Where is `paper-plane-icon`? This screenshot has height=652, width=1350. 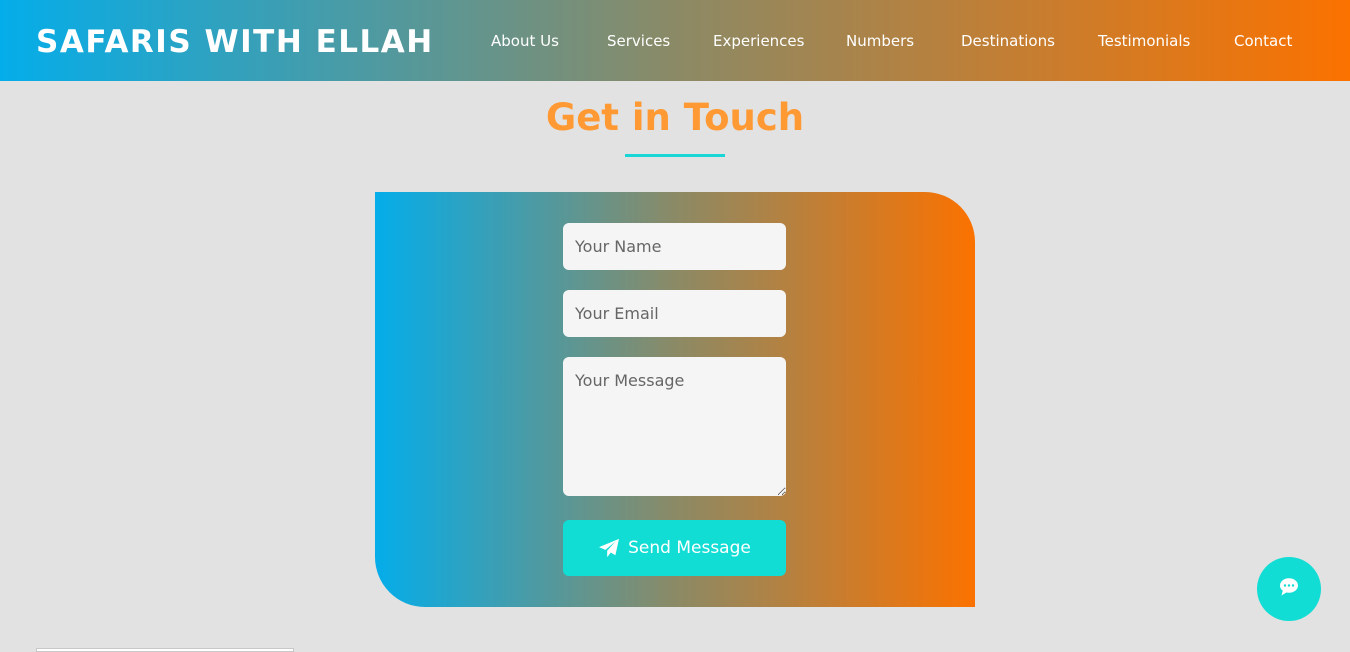 paper-plane-icon is located at coordinates (609, 548).